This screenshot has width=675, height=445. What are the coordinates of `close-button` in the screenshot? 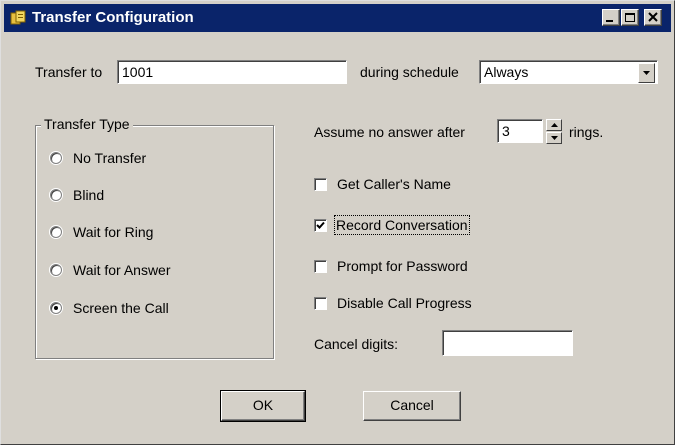 It's located at (653, 17).